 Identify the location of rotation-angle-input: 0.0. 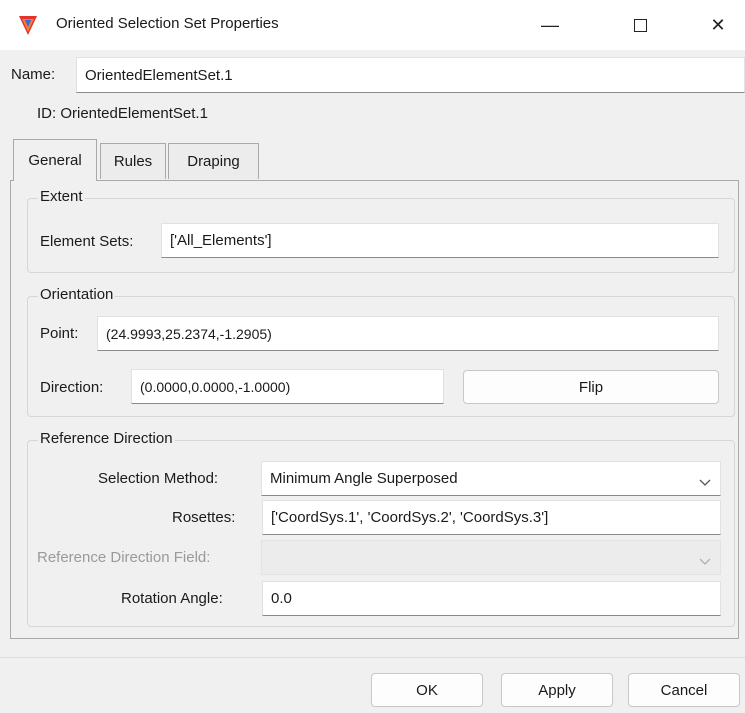
(491, 598).